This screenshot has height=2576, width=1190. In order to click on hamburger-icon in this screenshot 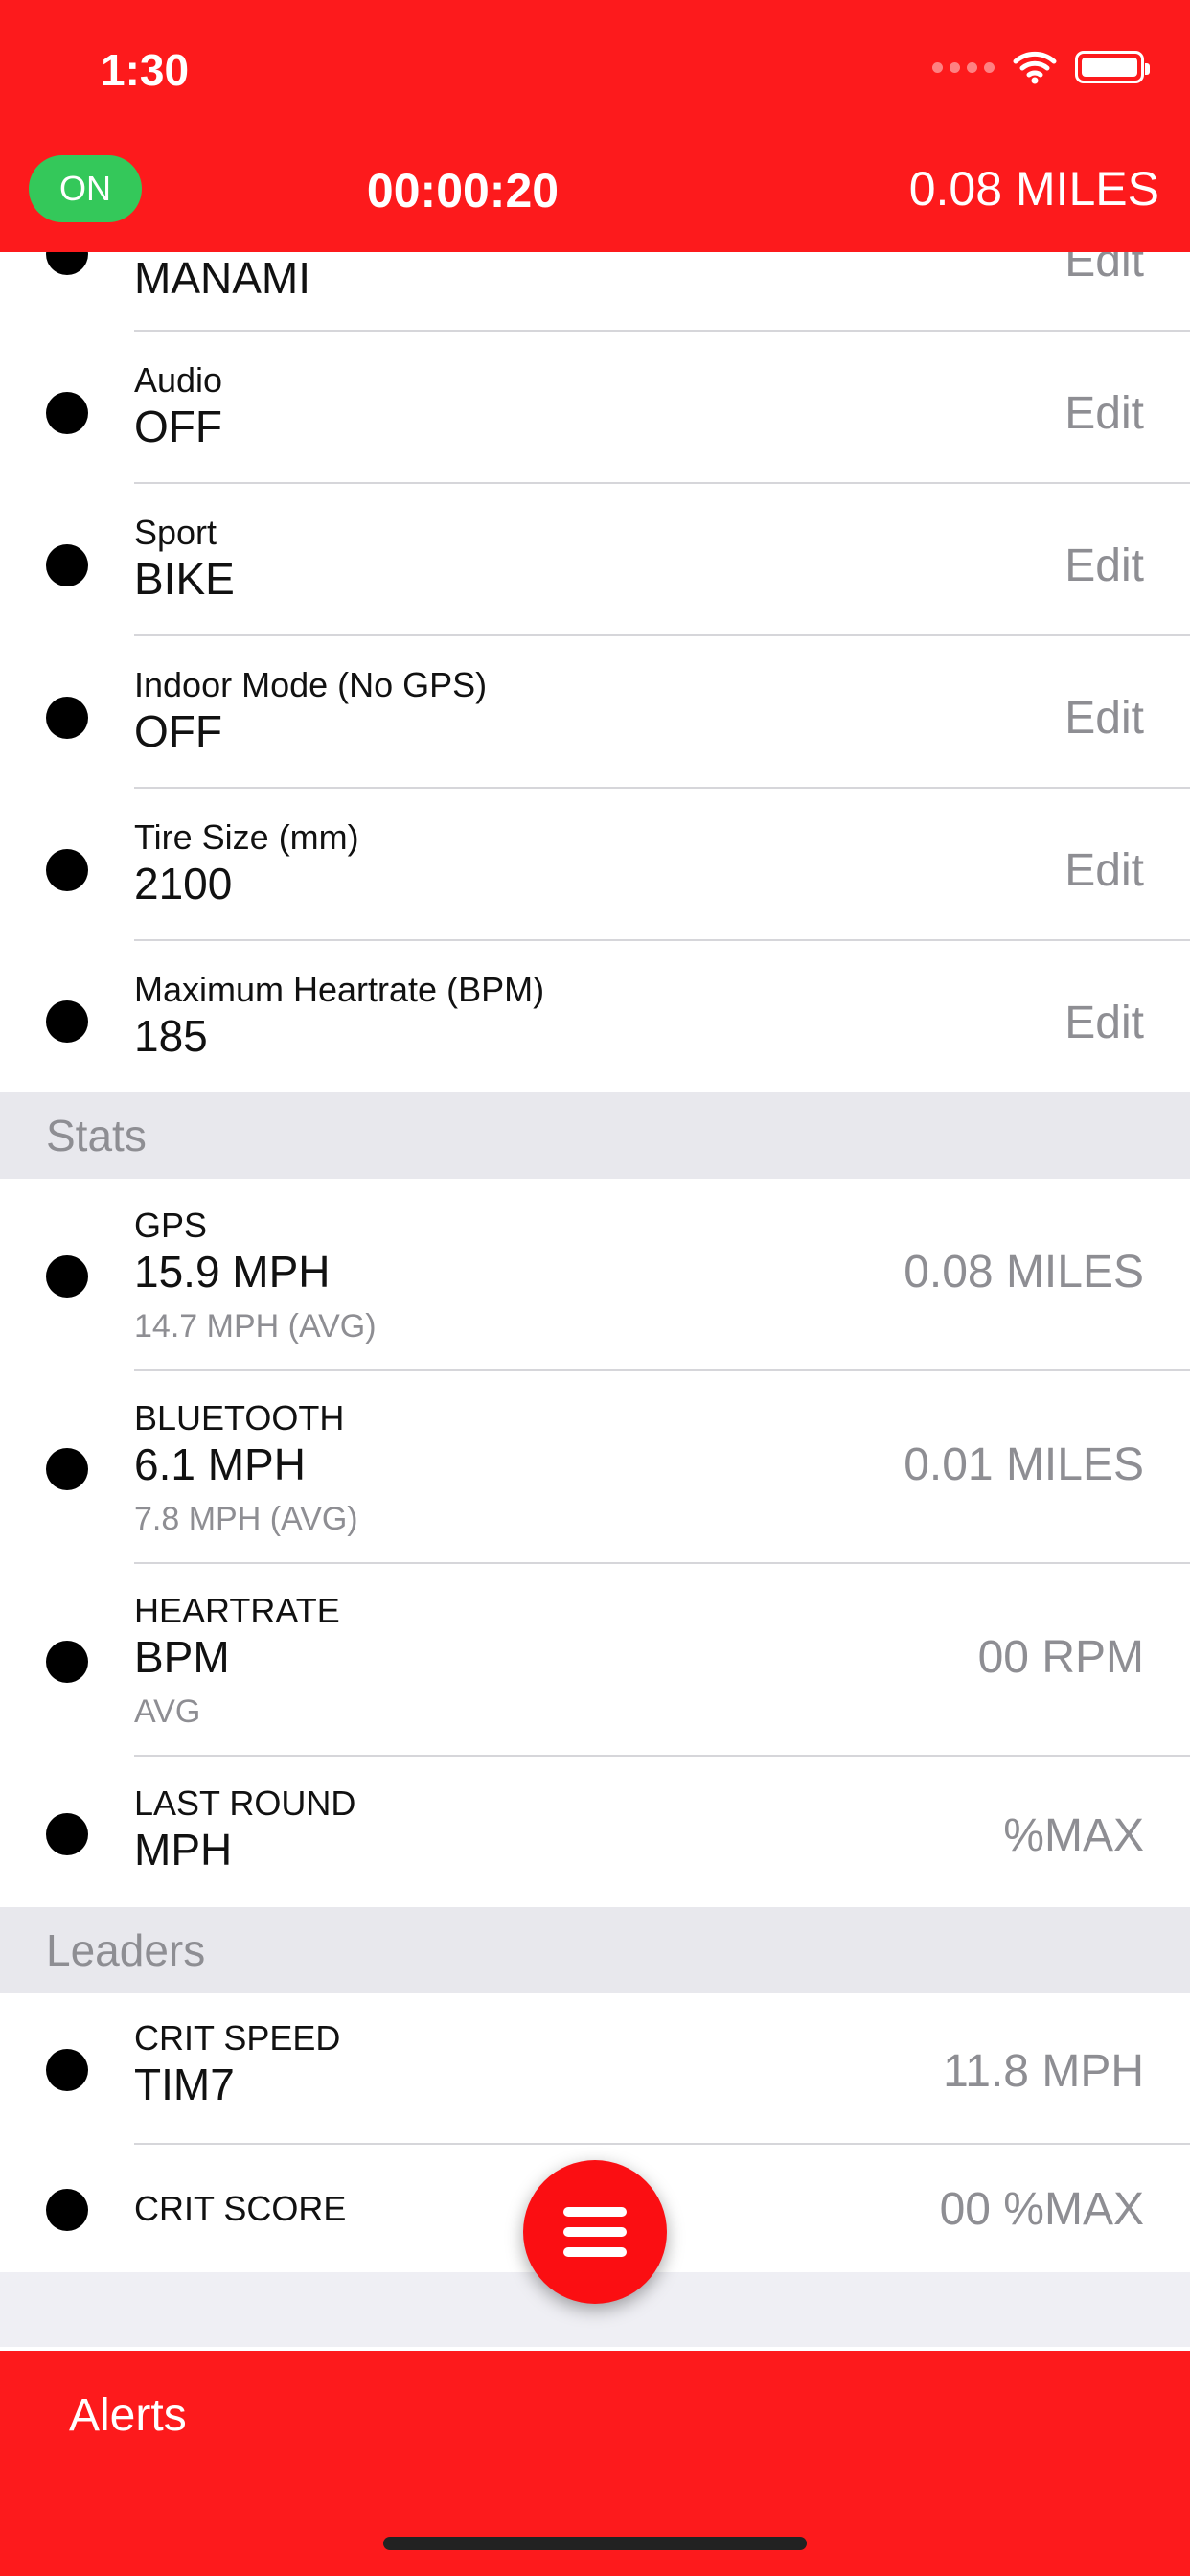, I will do `click(595, 2232)`.